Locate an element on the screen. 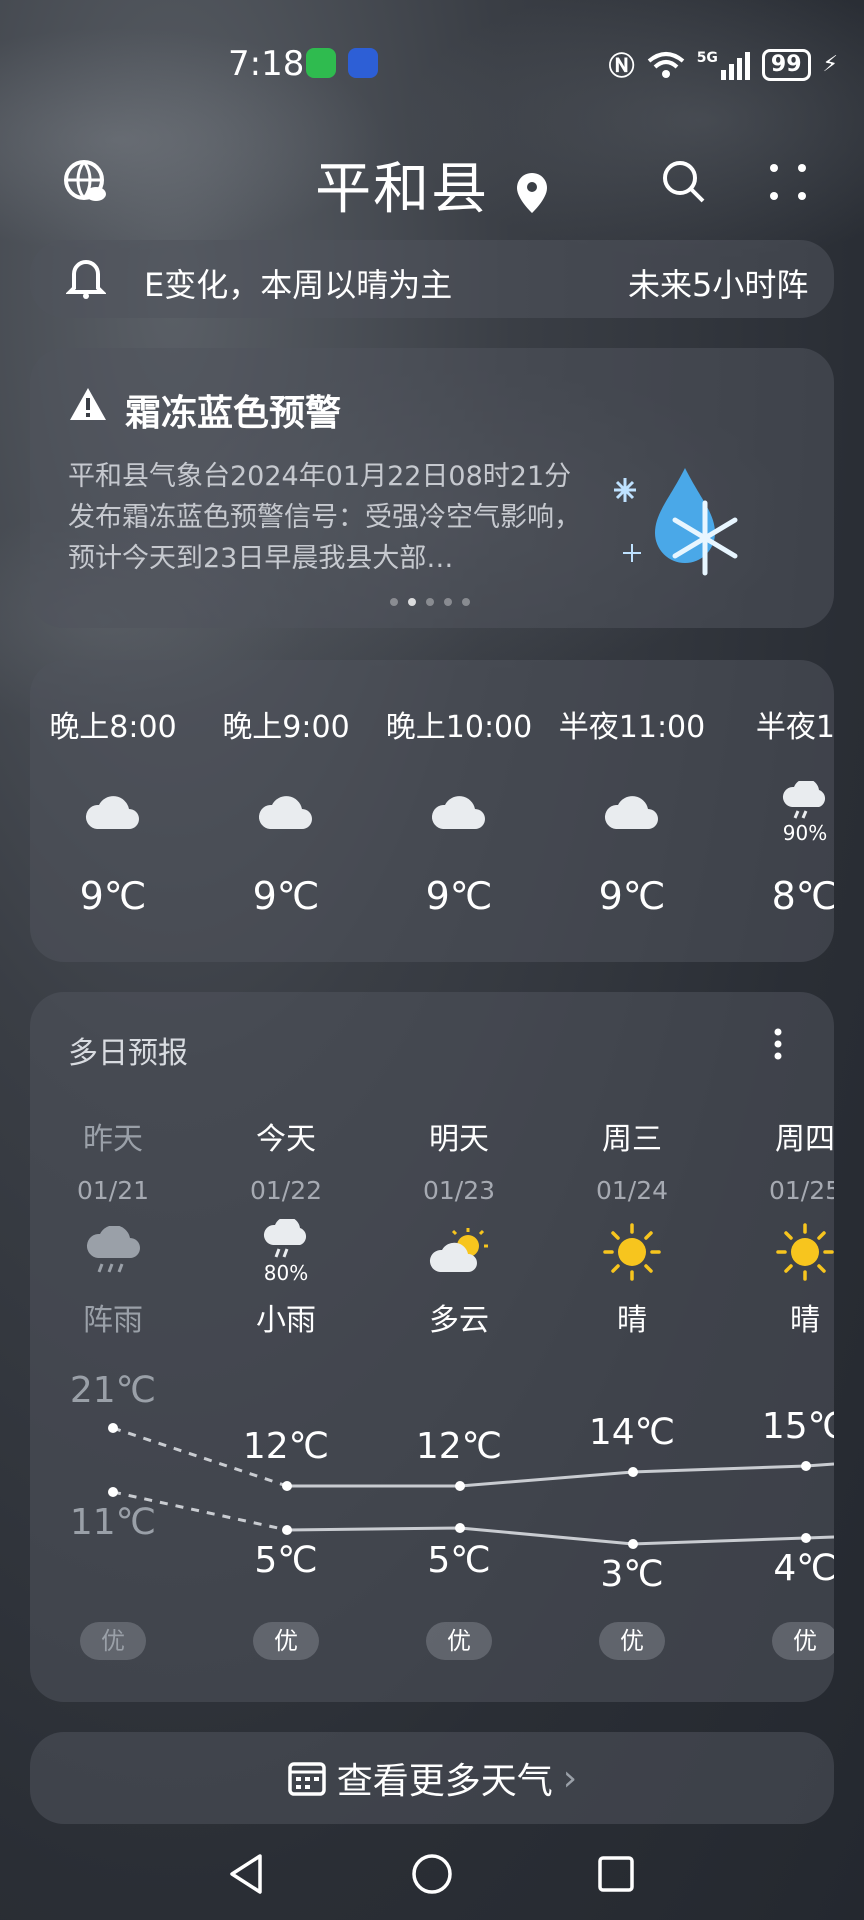 The height and width of the screenshot is (1920, 864). status-bar: 7:18 Ⓝ 5G 99 ⚡ is located at coordinates (432, 64).